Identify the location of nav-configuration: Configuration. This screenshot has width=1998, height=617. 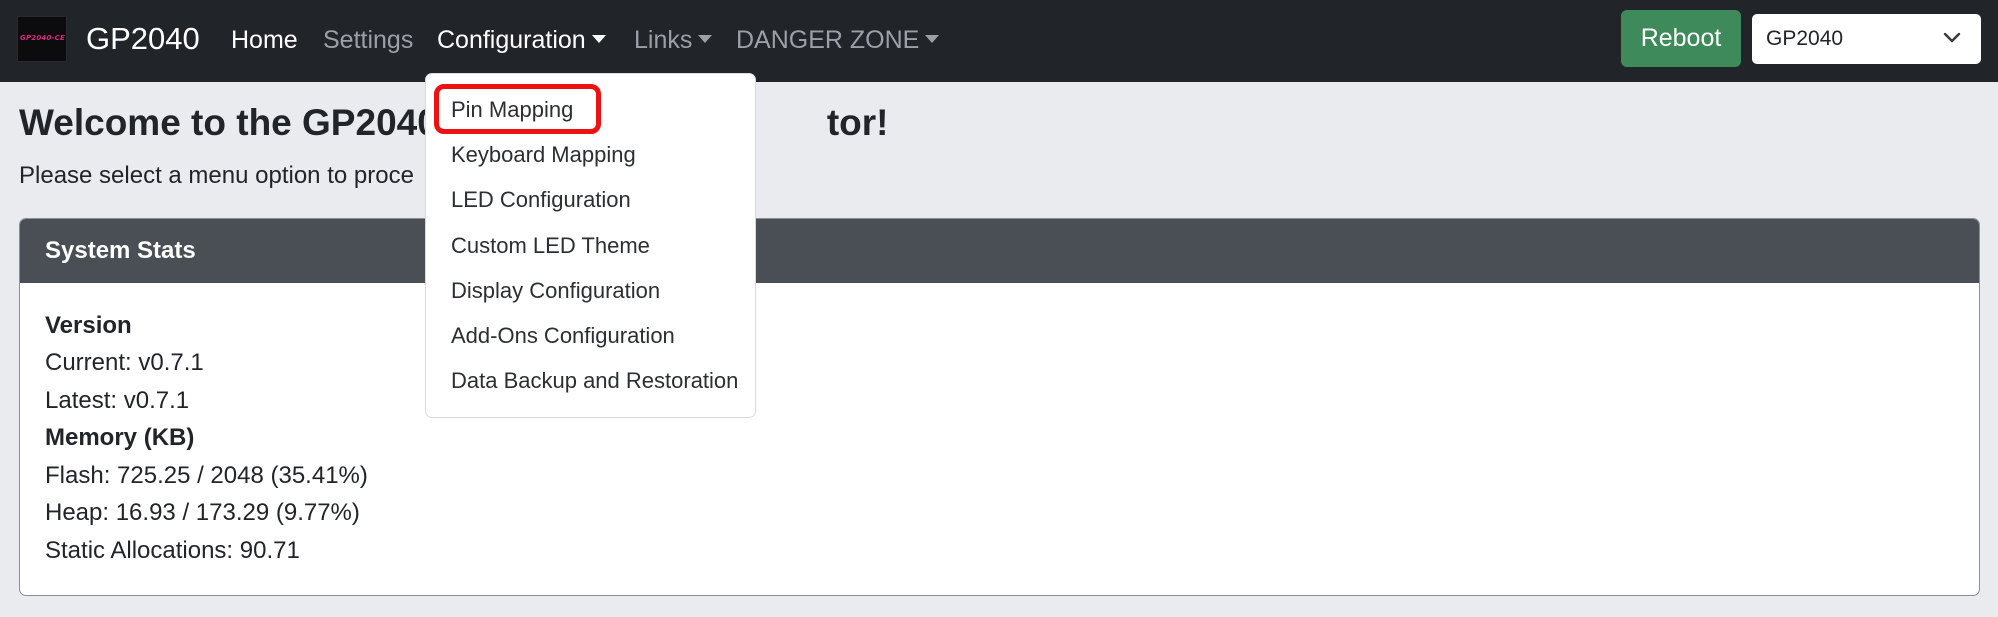
(521, 40).